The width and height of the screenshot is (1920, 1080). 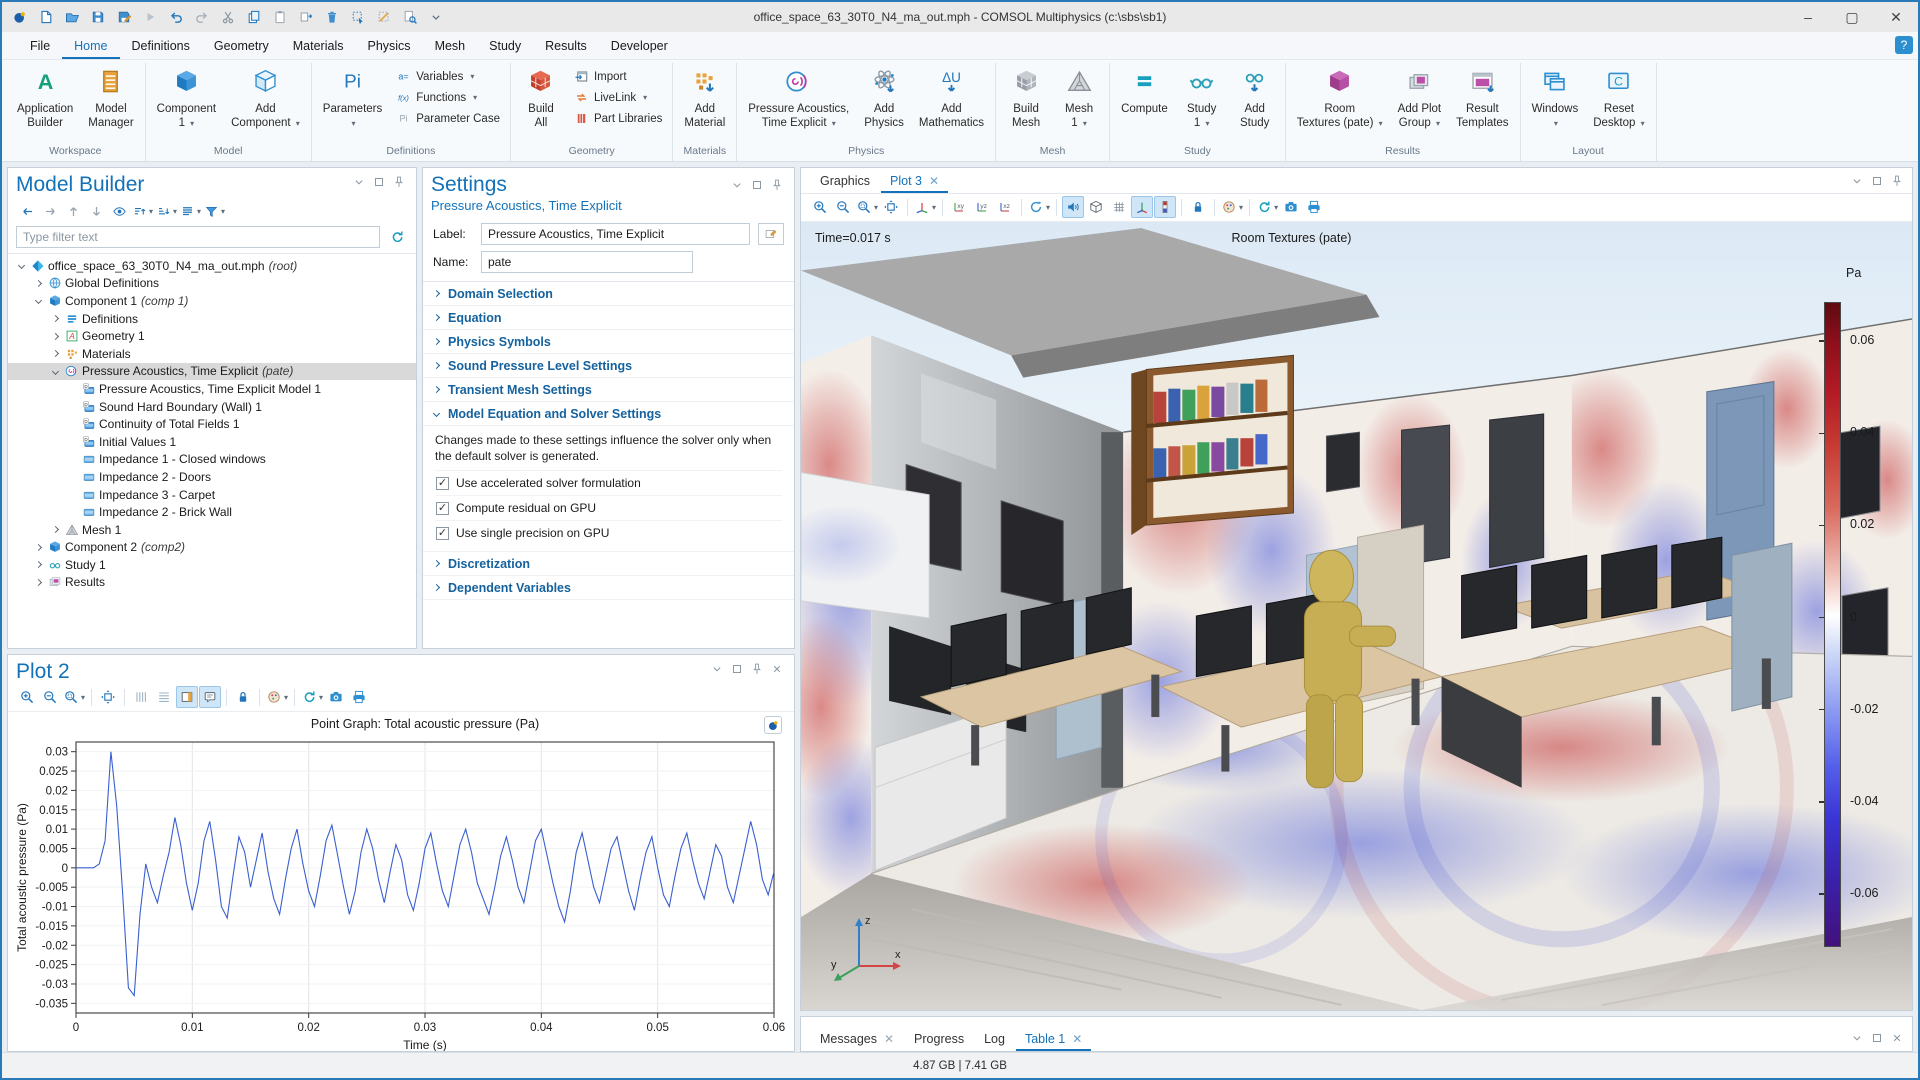 I want to click on menu-study: Study, so click(x=505, y=46).